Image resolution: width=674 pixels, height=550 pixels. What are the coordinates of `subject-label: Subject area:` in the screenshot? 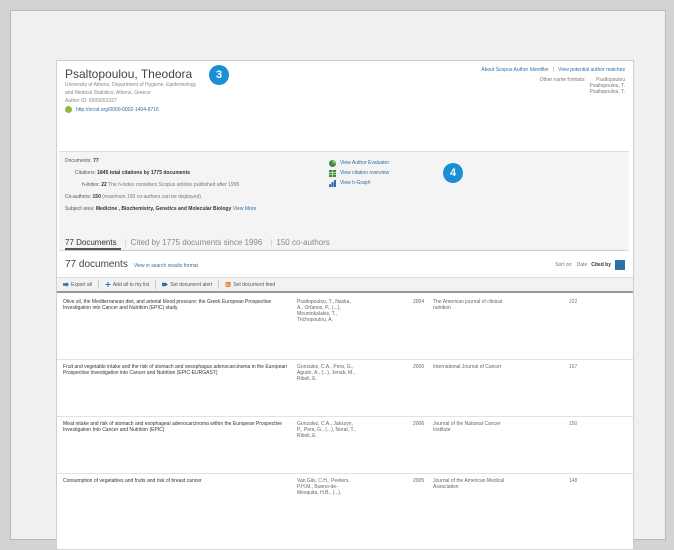 It's located at (80, 209).